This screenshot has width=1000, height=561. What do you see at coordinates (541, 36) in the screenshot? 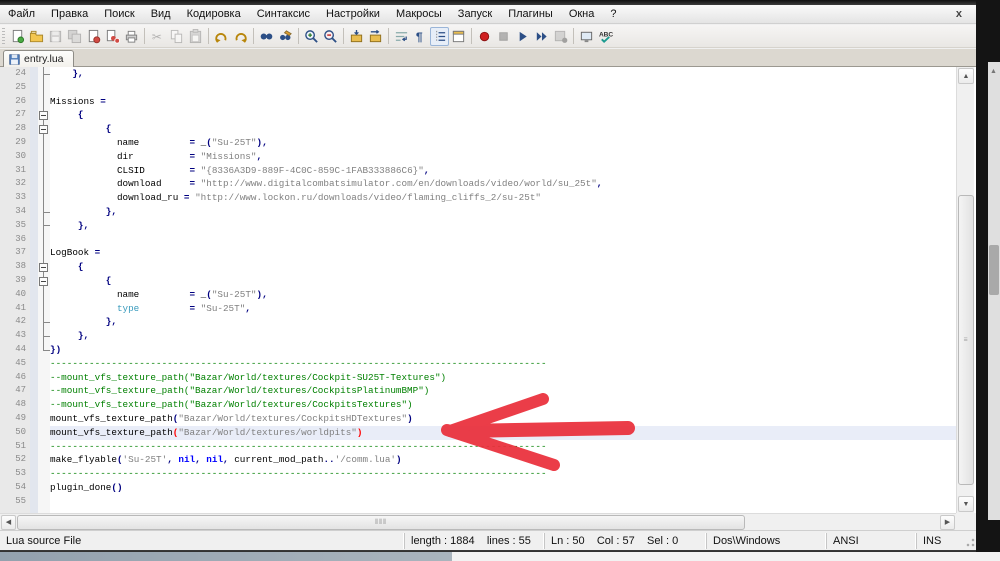
I see `run-macro-multiple-button` at bounding box center [541, 36].